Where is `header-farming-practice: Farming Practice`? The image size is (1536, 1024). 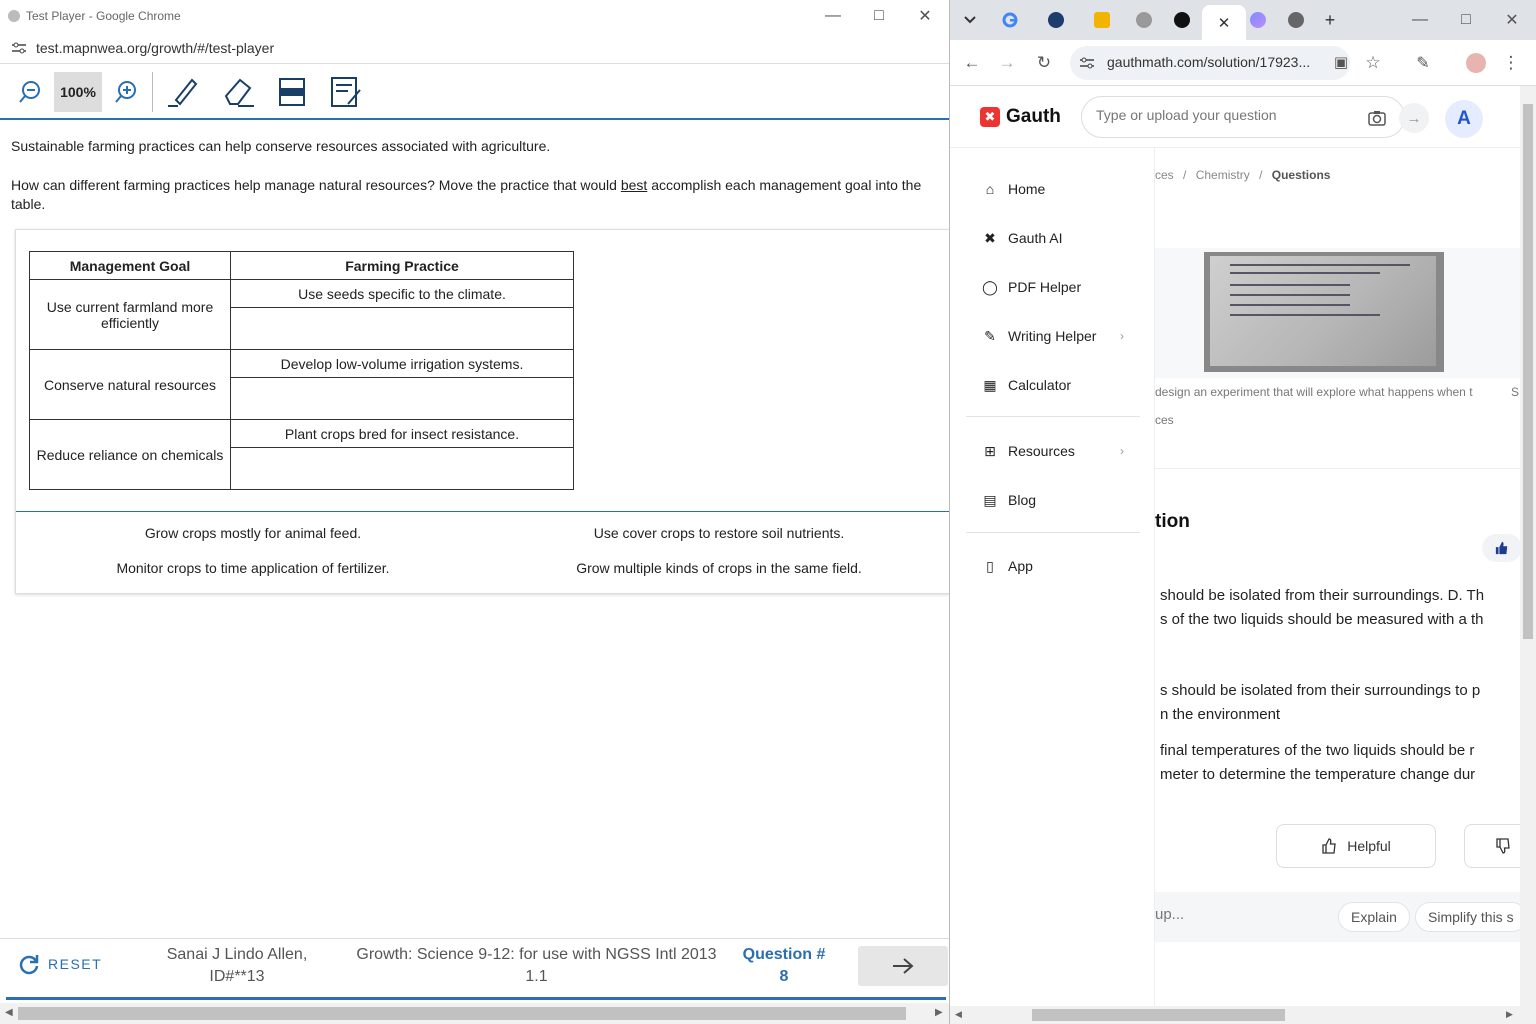 header-farming-practice: Farming Practice is located at coordinates (402, 265).